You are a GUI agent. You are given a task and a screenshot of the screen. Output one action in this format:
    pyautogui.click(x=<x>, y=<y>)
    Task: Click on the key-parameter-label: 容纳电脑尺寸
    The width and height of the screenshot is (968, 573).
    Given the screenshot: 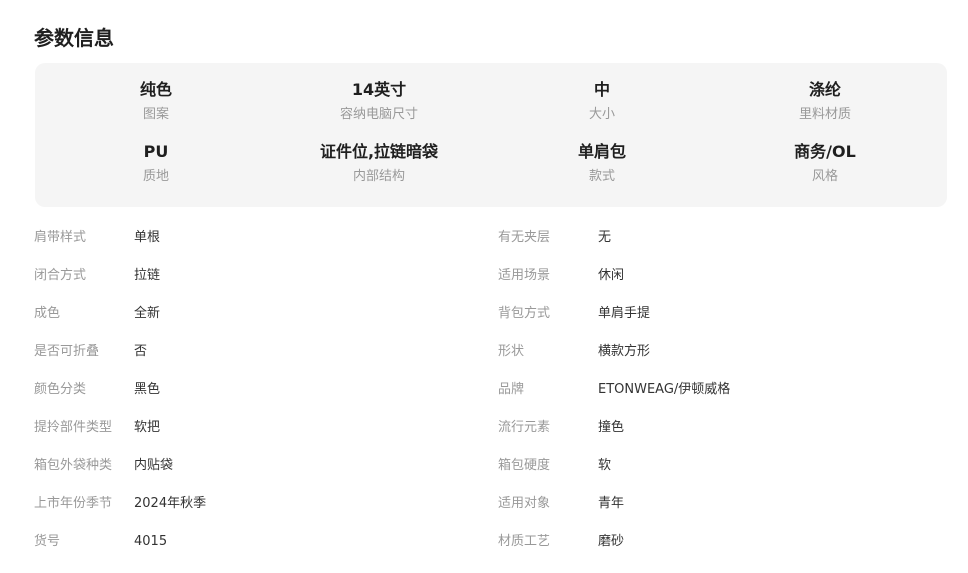 What is the action you would take?
    pyautogui.click(x=378, y=114)
    